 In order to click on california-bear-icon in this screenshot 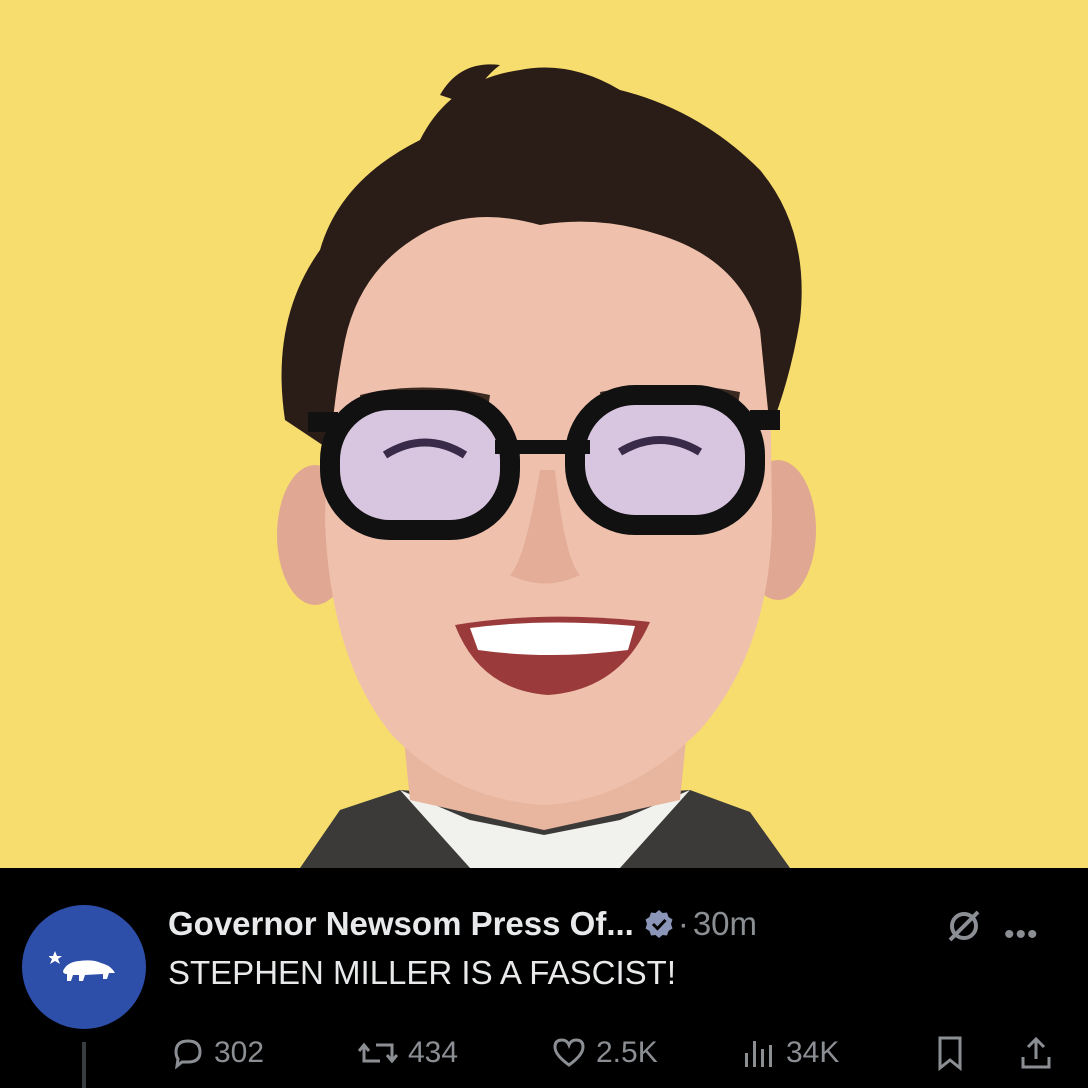, I will do `click(83, 967)`.